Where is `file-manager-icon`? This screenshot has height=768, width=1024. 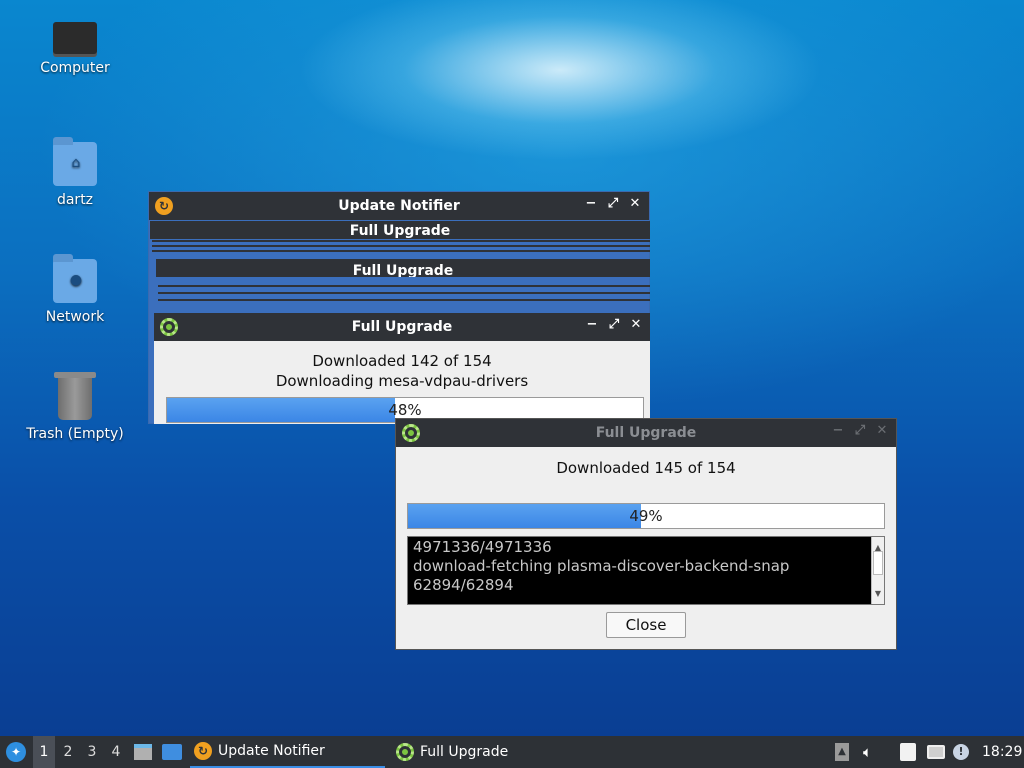 file-manager-icon is located at coordinates (143, 752).